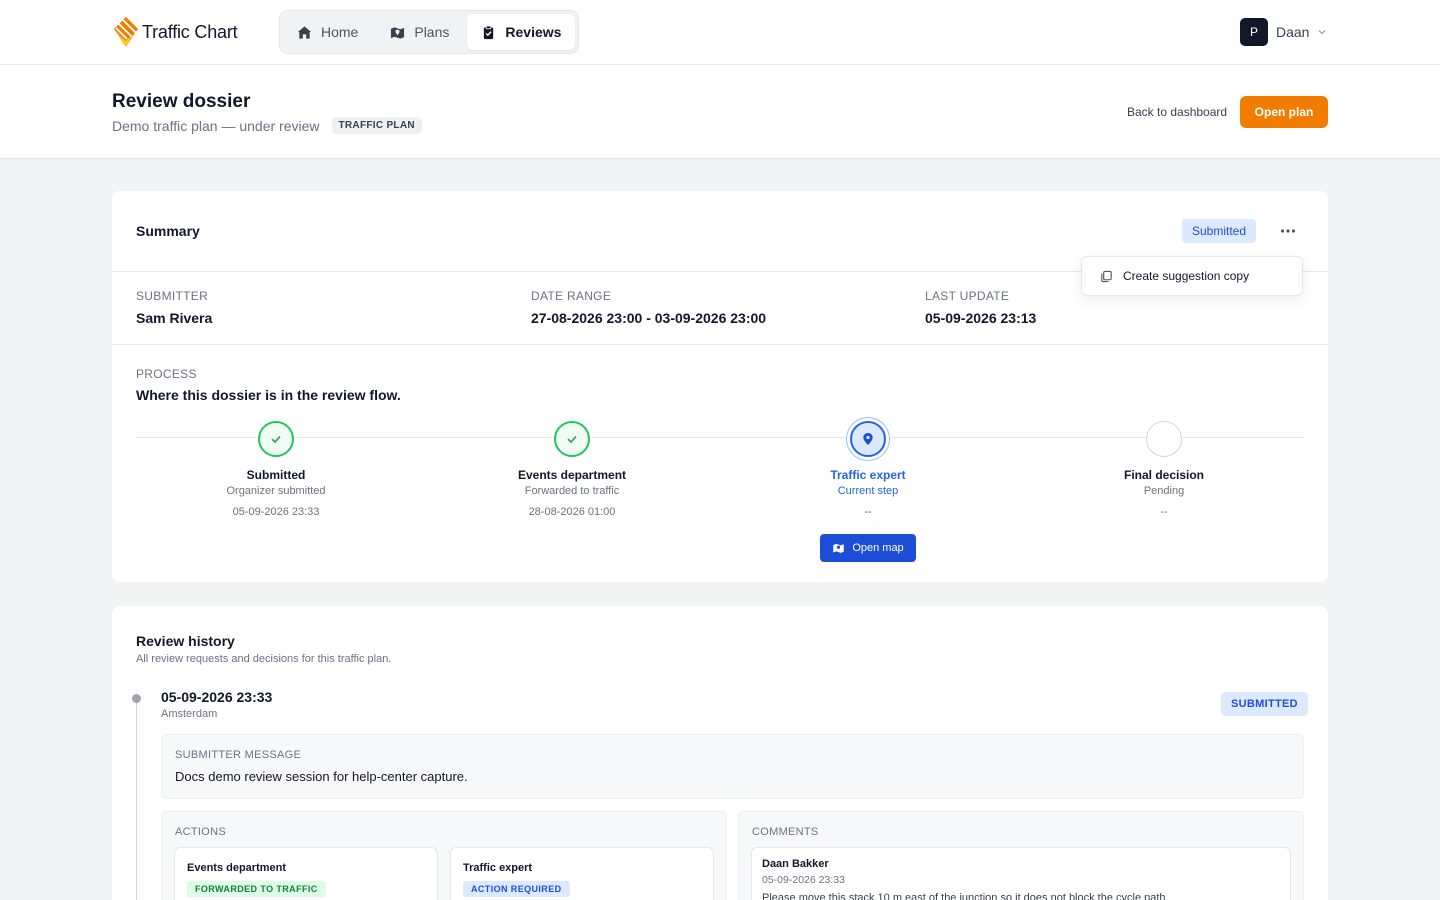 This screenshot has width=1440, height=900. Describe the element at coordinates (785, 832) in the screenshot. I see `comments-label: COMMENTS` at that location.